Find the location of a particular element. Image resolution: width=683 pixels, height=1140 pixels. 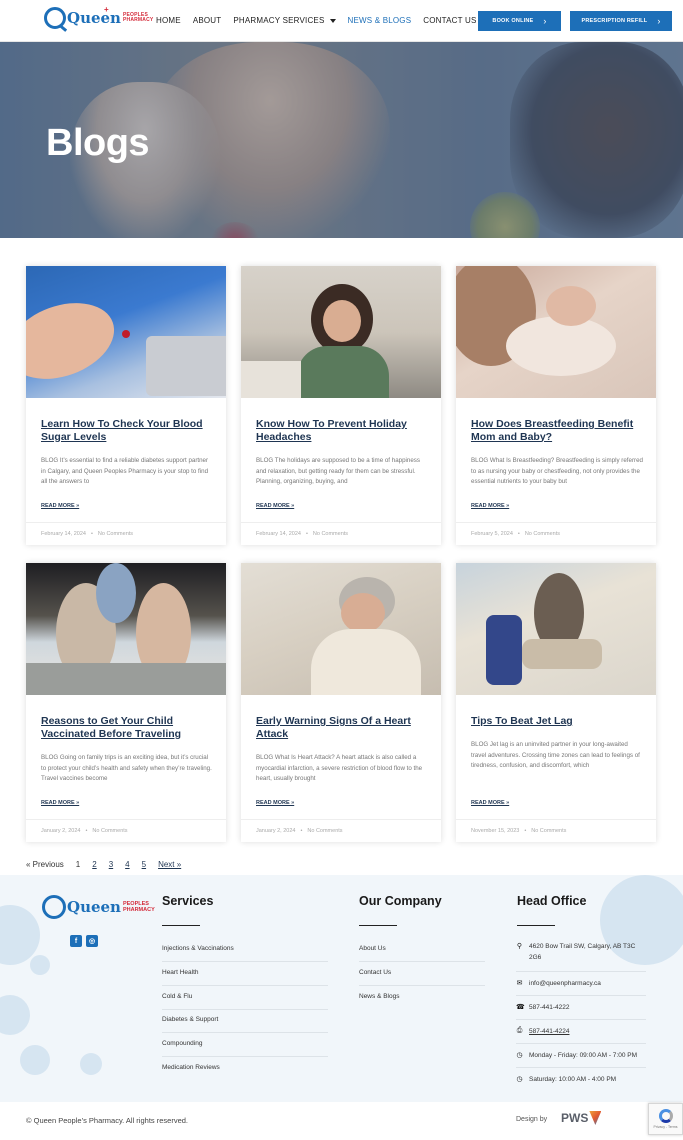

sofa-shape is located at coordinates (271, 379).